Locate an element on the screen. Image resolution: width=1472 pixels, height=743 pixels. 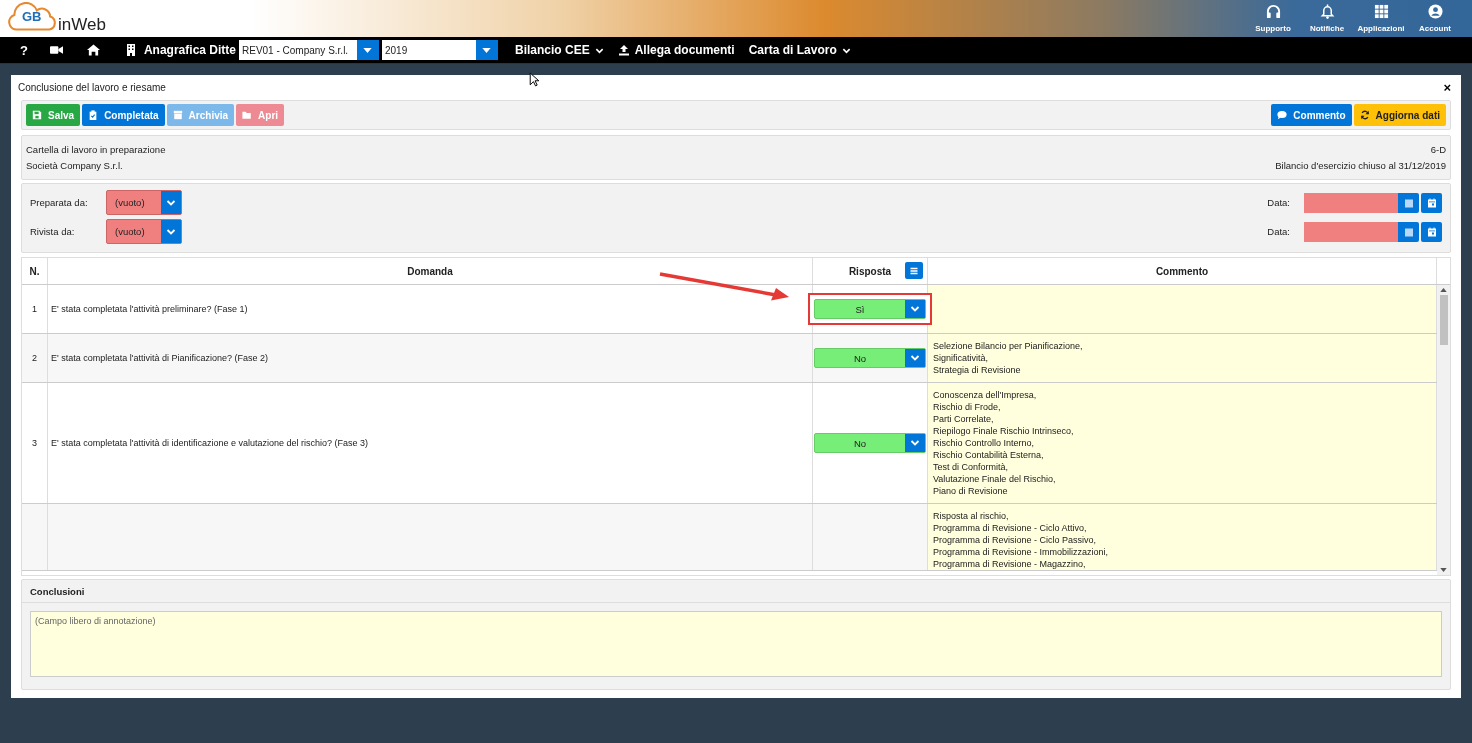
scrollbar is located at coordinates (1443, 430).